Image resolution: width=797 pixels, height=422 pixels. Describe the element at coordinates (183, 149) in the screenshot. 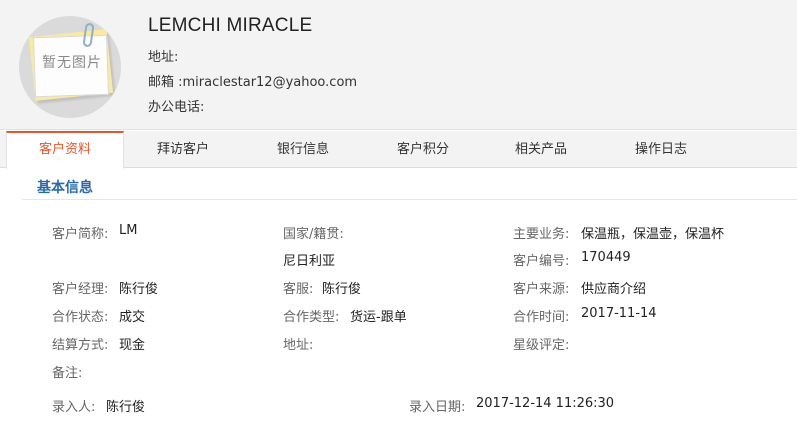

I see `tab-visit-customer: 拜访客户` at that location.